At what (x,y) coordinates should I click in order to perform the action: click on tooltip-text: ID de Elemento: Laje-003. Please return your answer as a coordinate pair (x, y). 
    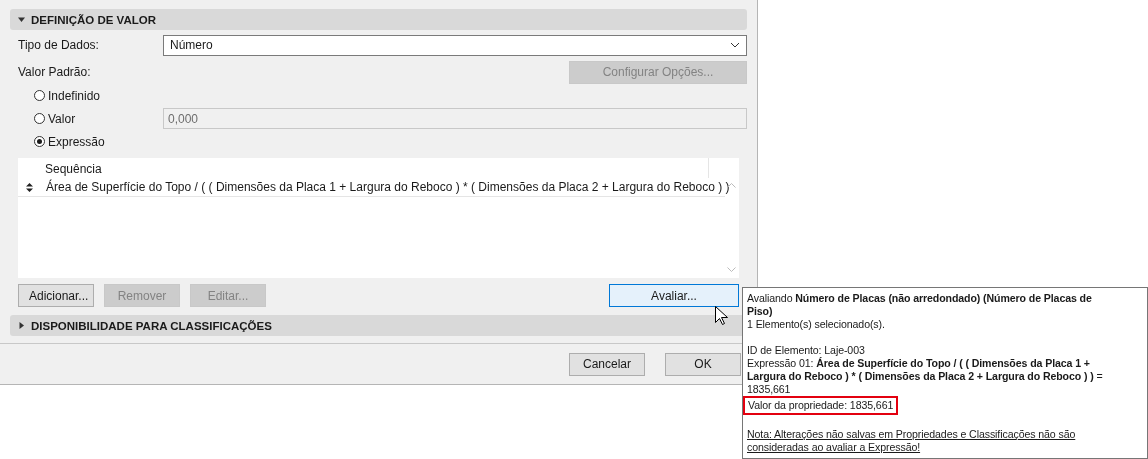
    Looking at the image, I should click on (806, 350).